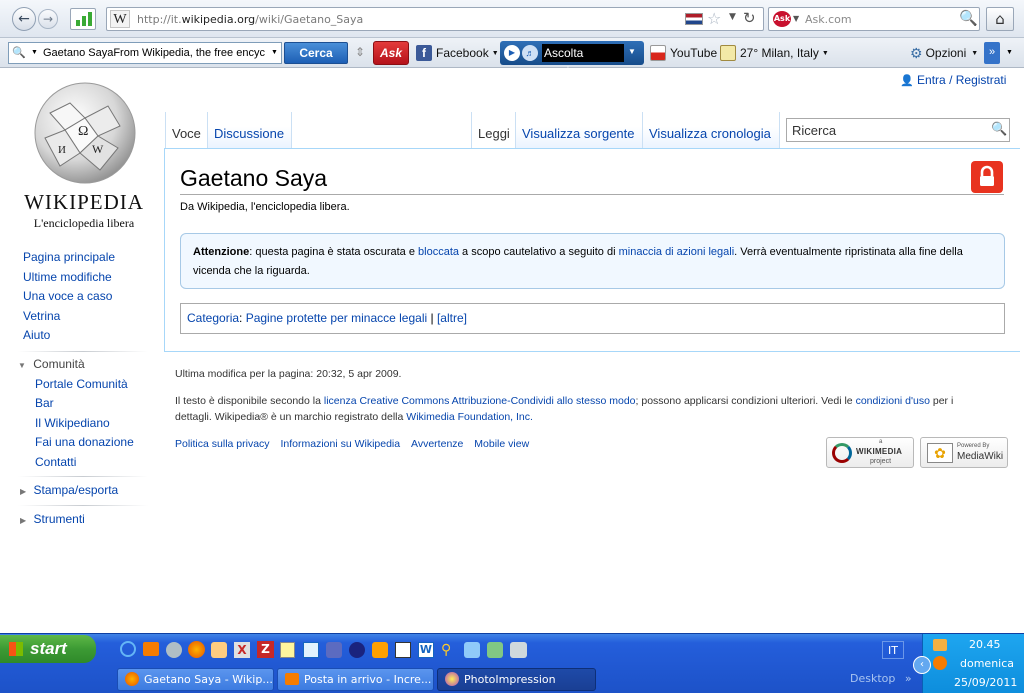  I want to click on word-app-icon: W, so click(426, 650).